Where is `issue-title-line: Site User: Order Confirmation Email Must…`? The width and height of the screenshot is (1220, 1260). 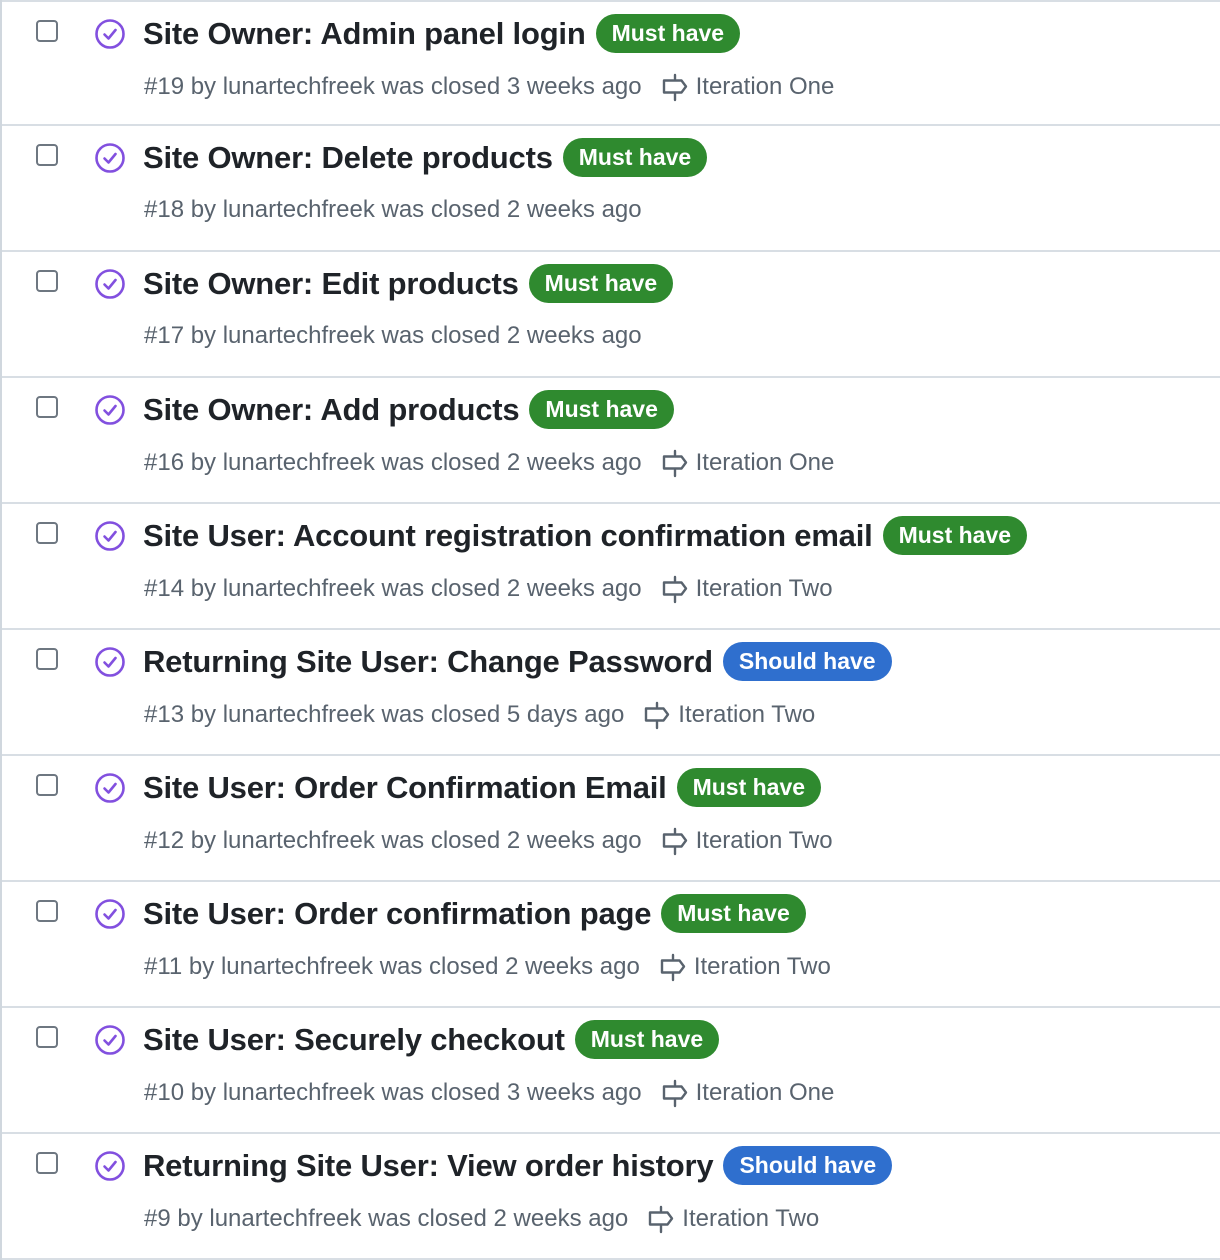
issue-title-line: Site User: Order Confirmation Email Must… is located at coordinates (482, 787).